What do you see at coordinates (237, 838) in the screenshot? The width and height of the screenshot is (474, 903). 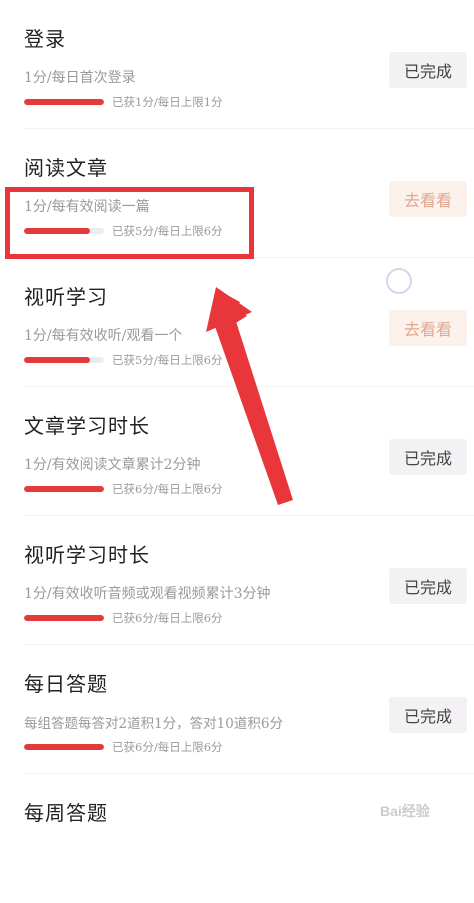 I see `task-item-weekly-quiz: 每周答题` at bounding box center [237, 838].